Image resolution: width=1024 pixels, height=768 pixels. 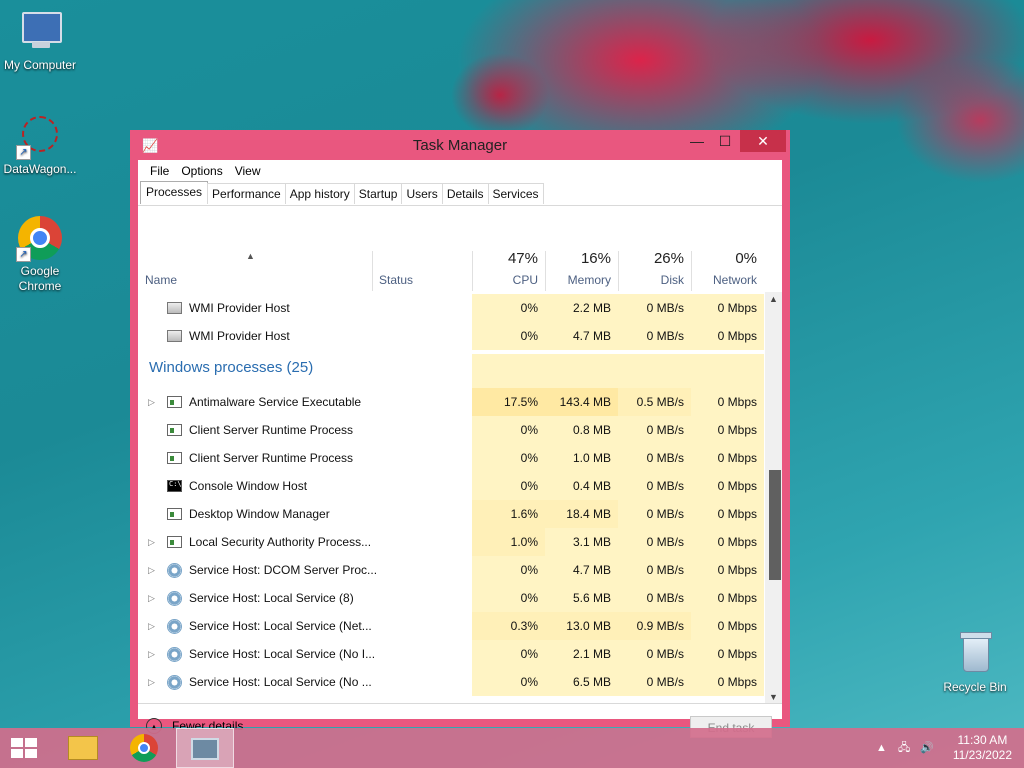 What do you see at coordinates (727, 253) in the screenshot?
I see `column-header-network: 0% Network` at bounding box center [727, 253].